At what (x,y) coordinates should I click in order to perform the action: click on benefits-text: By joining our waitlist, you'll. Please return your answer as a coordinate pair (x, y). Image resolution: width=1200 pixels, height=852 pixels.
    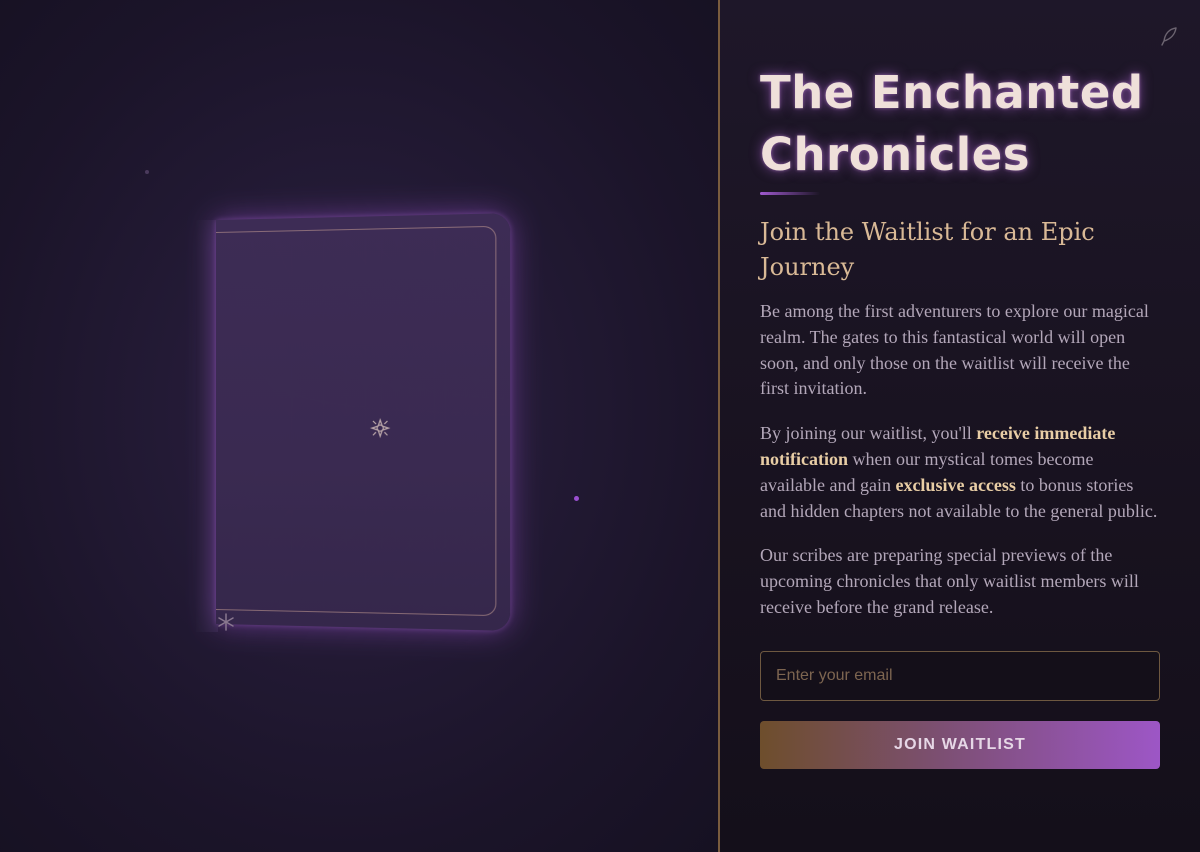
    Looking at the image, I should click on (868, 433).